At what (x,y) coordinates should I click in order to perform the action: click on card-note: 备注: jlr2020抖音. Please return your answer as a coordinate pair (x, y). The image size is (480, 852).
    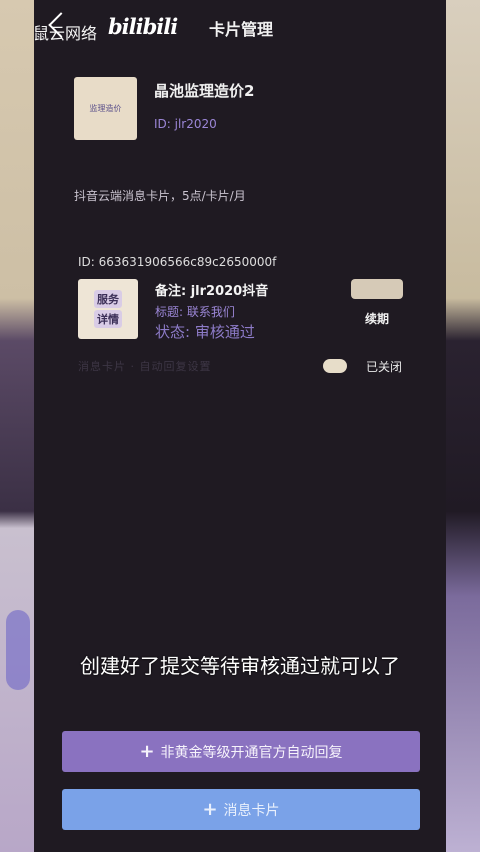
    Looking at the image, I should click on (212, 291).